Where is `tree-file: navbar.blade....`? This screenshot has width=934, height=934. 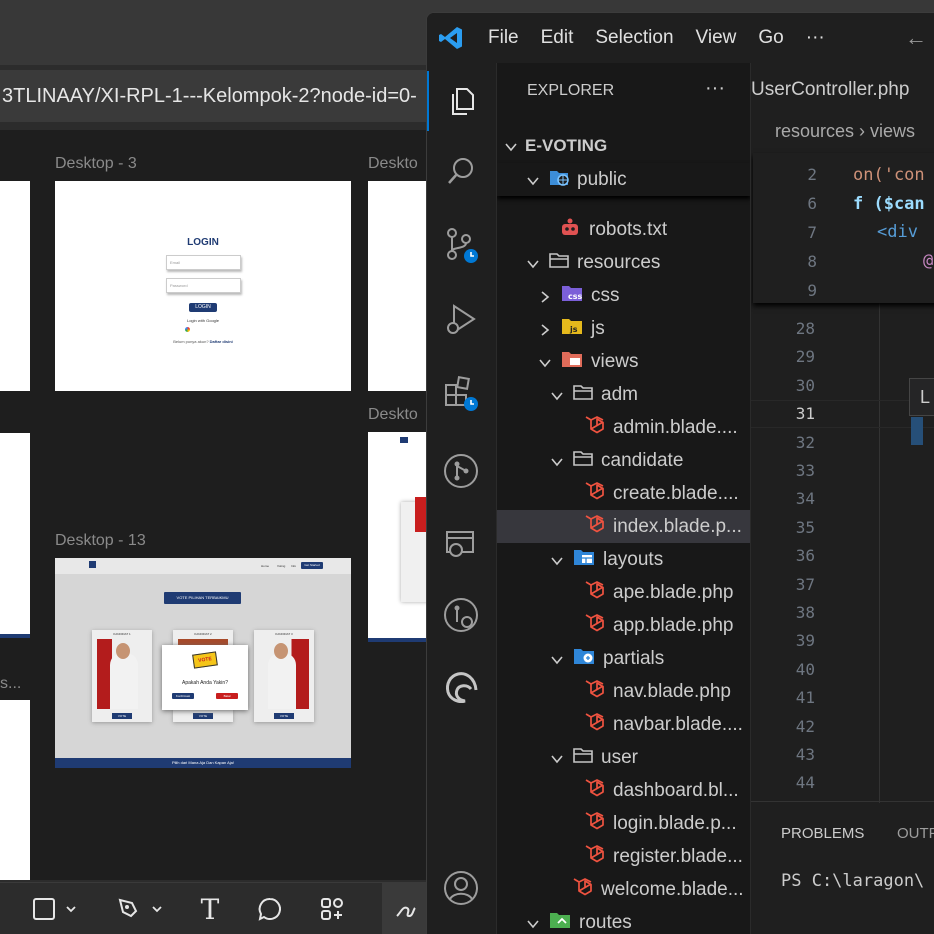 tree-file: navbar.blade.... is located at coordinates (623, 724).